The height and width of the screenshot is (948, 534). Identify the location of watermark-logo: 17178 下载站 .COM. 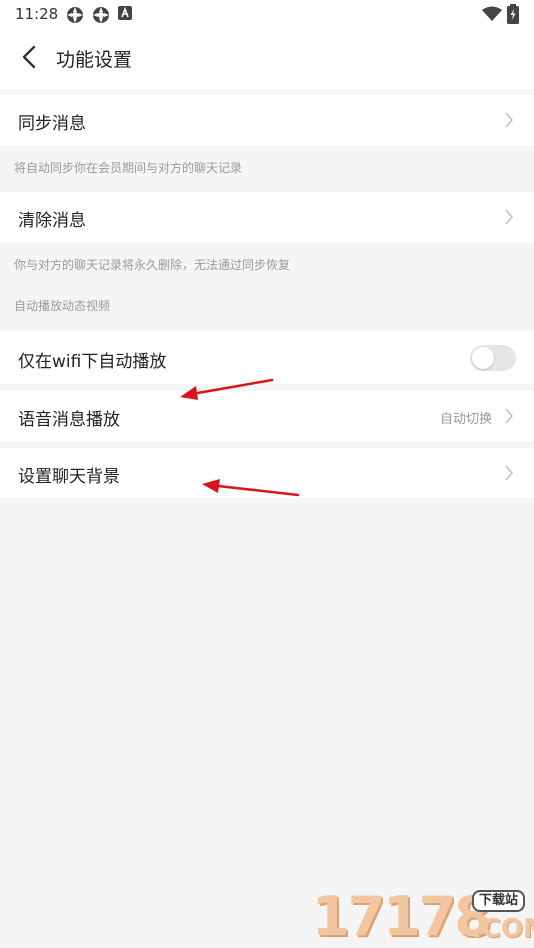
(423, 917).